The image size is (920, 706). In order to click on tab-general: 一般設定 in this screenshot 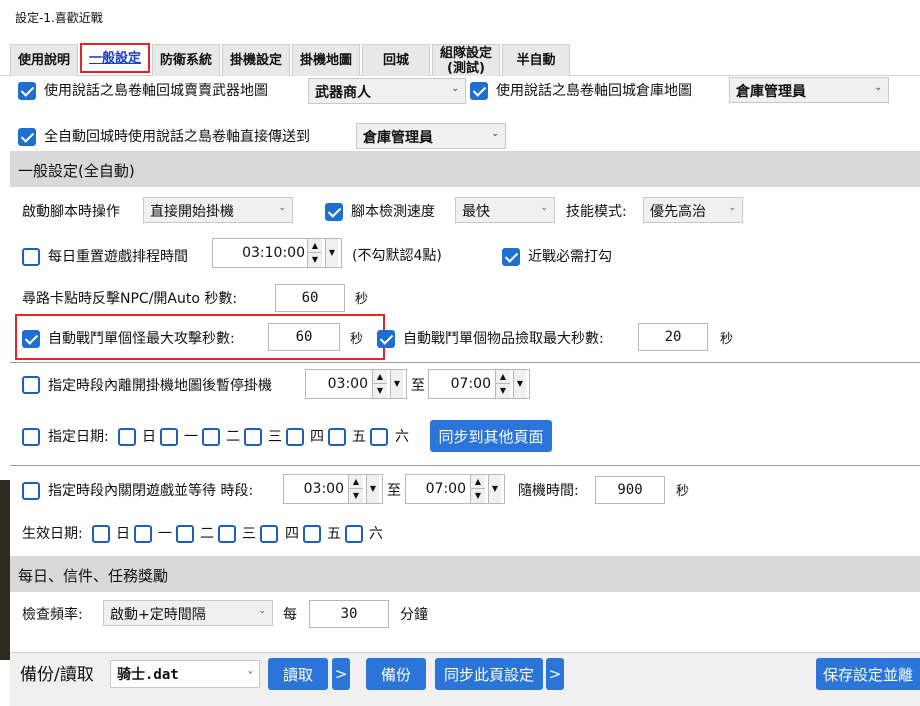, I will do `click(115, 58)`.